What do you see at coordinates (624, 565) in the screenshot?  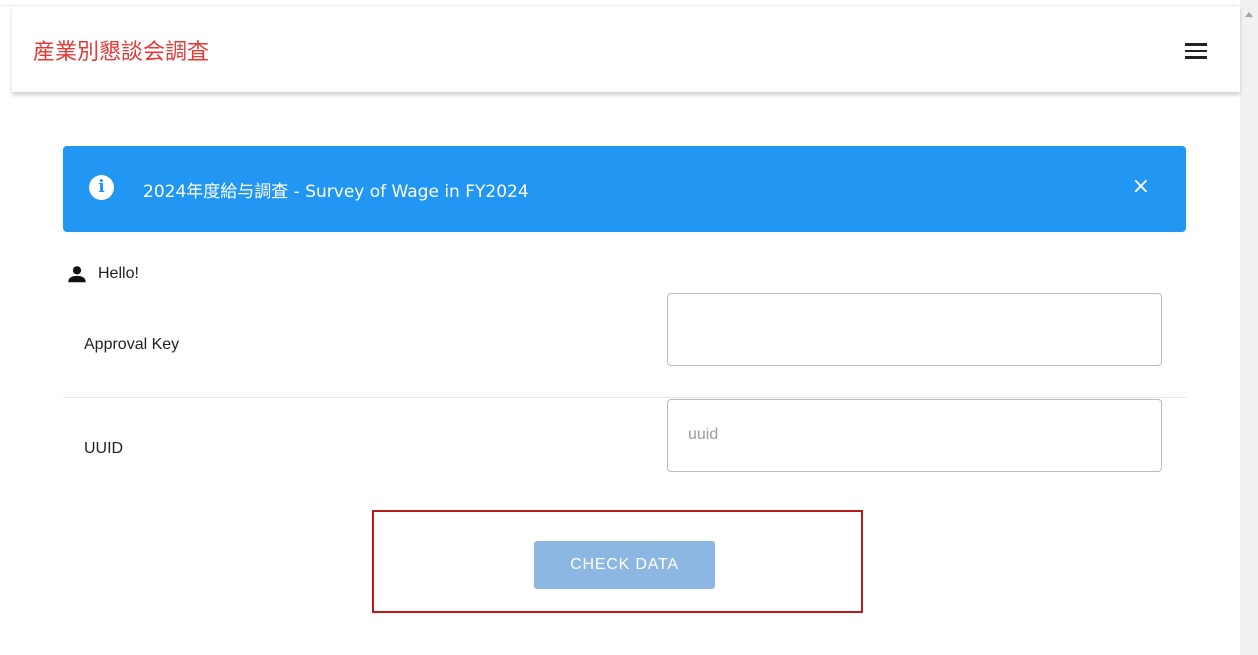 I see `check-data-button: CHECK DATA` at bounding box center [624, 565].